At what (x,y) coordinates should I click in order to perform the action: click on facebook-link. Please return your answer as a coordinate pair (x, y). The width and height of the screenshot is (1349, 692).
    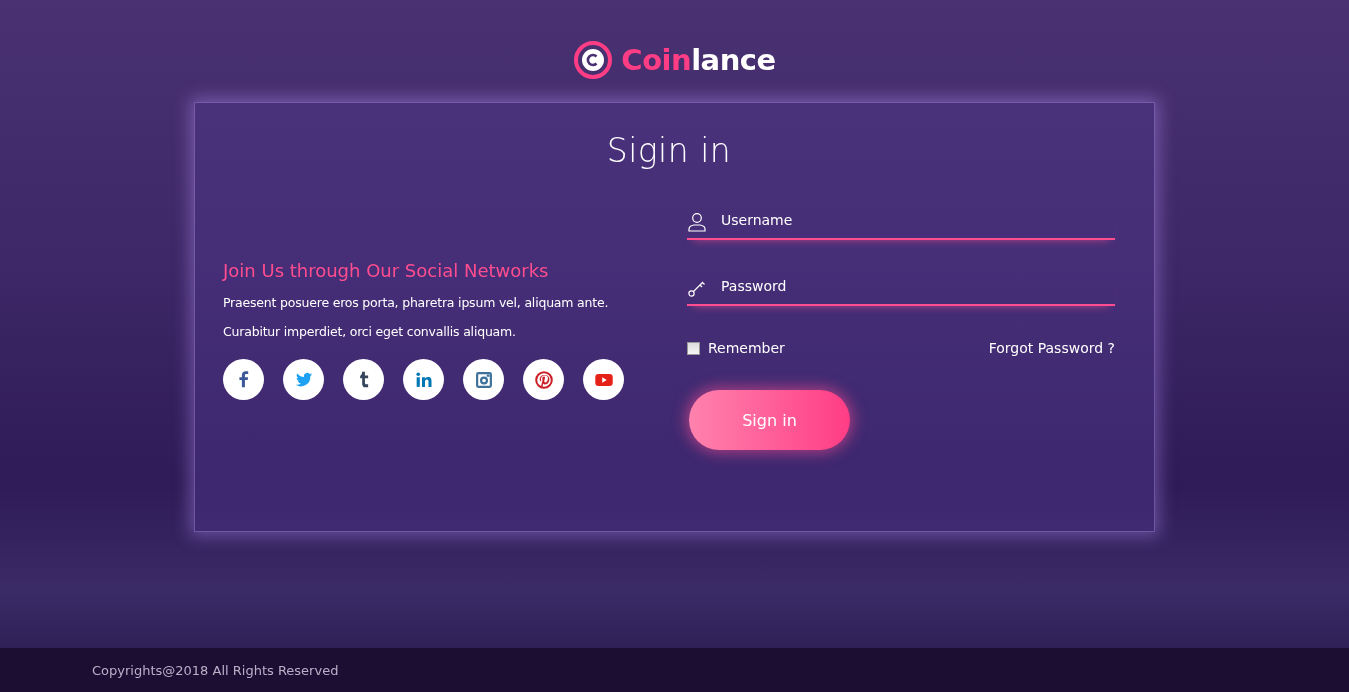
    Looking at the image, I should click on (243, 379).